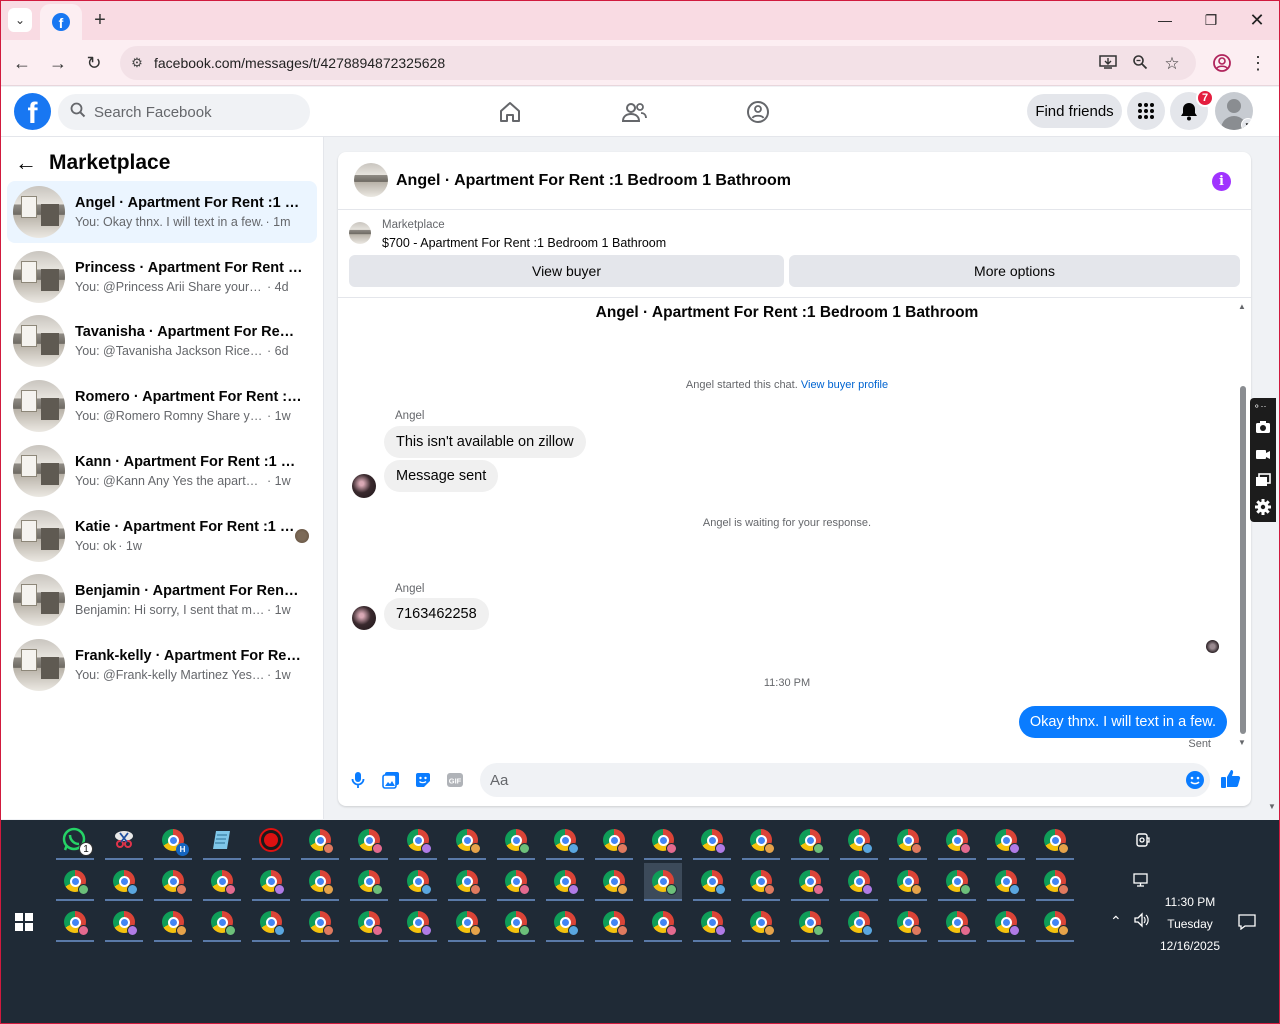 This screenshot has height=1024, width=1280. Describe the element at coordinates (222, 841) in the screenshot. I see `notepad-icon` at that location.